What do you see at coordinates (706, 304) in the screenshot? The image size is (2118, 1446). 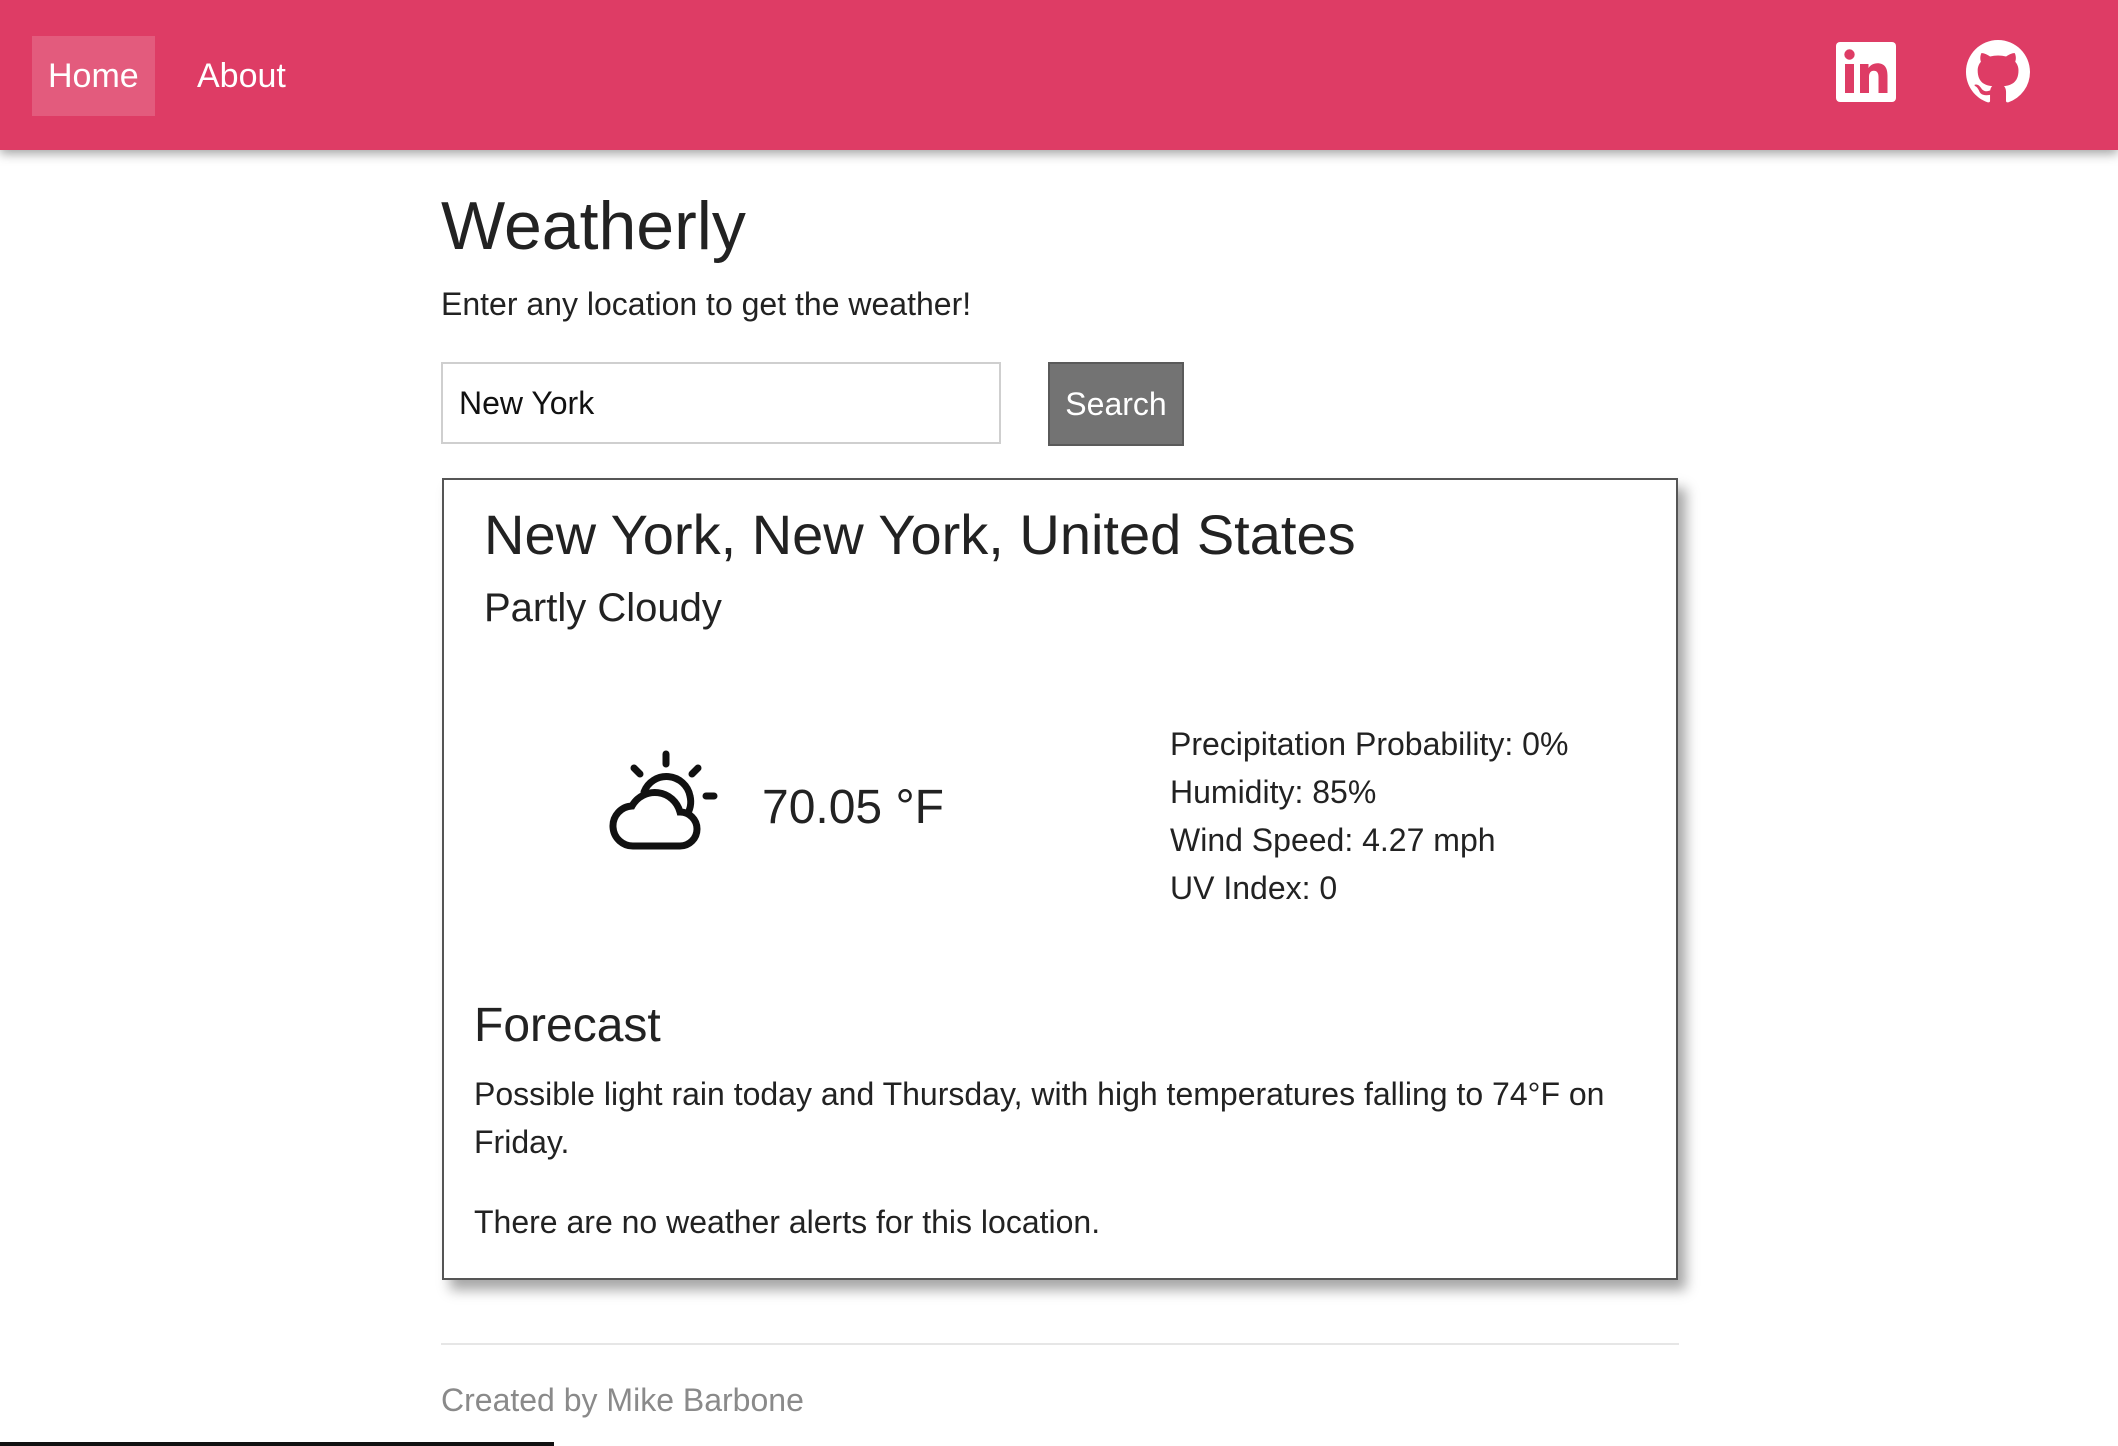 I see `page-subtitle: Enter any location to get the weather!` at bounding box center [706, 304].